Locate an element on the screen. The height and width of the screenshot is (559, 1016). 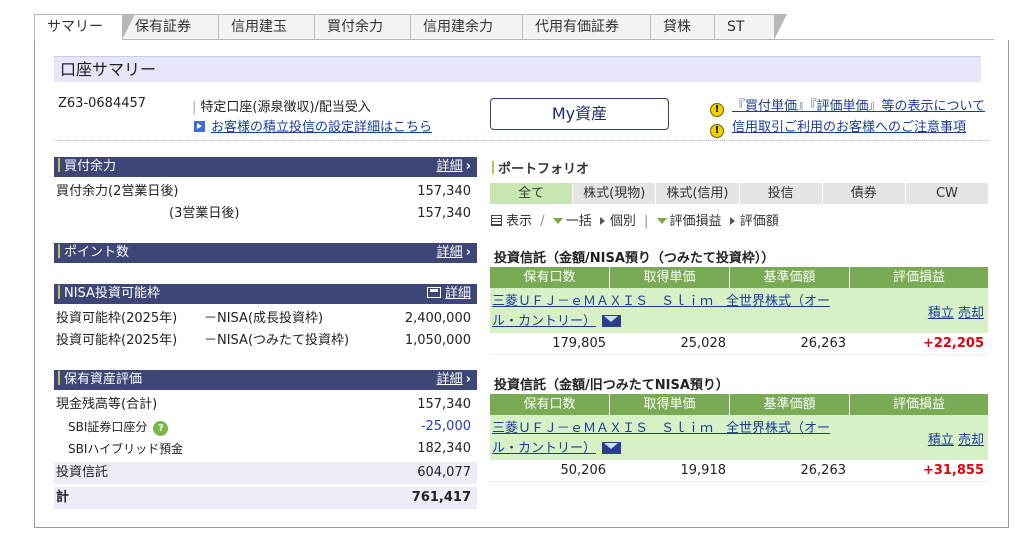
buying-power-row: (3営業日後) 157,340 is located at coordinates (265, 214).